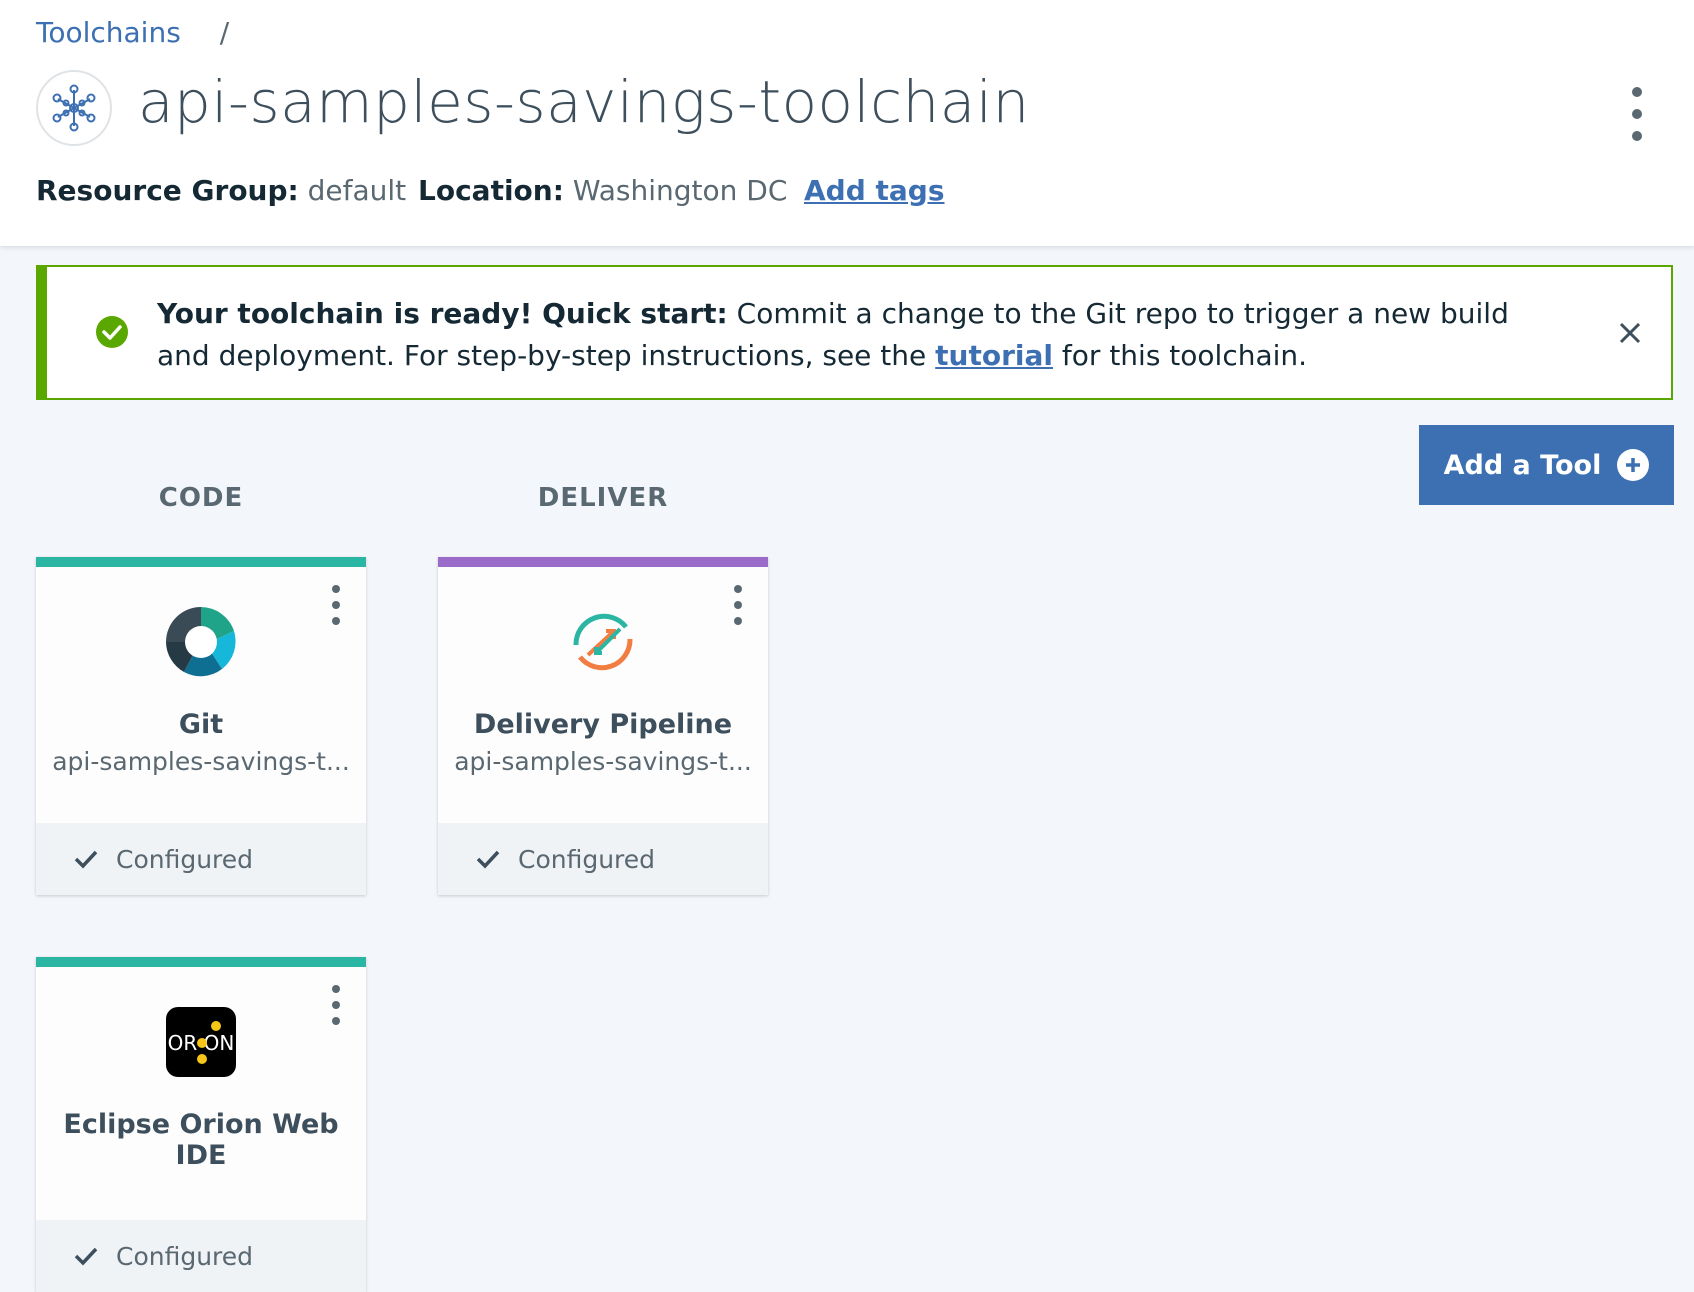 Image resolution: width=1694 pixels, height=1292 pixels. What do you see at coordinates (167, 190) in the screenshot?
I see `resource-group-label: Resource Group:` at bounding box center [167, 190].